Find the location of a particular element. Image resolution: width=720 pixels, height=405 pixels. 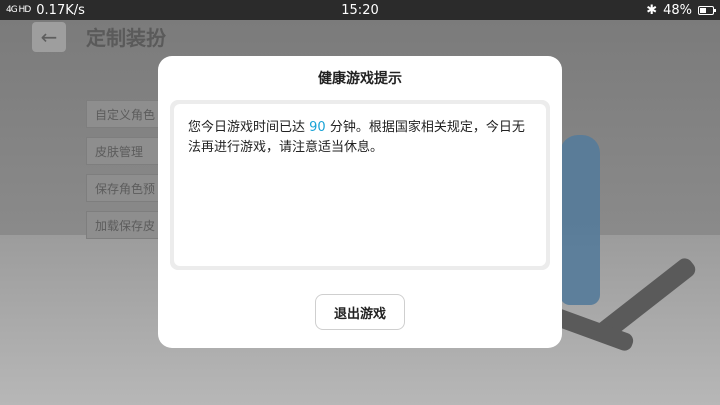

minutes-value: 90 is located at coordinates (317, 127).